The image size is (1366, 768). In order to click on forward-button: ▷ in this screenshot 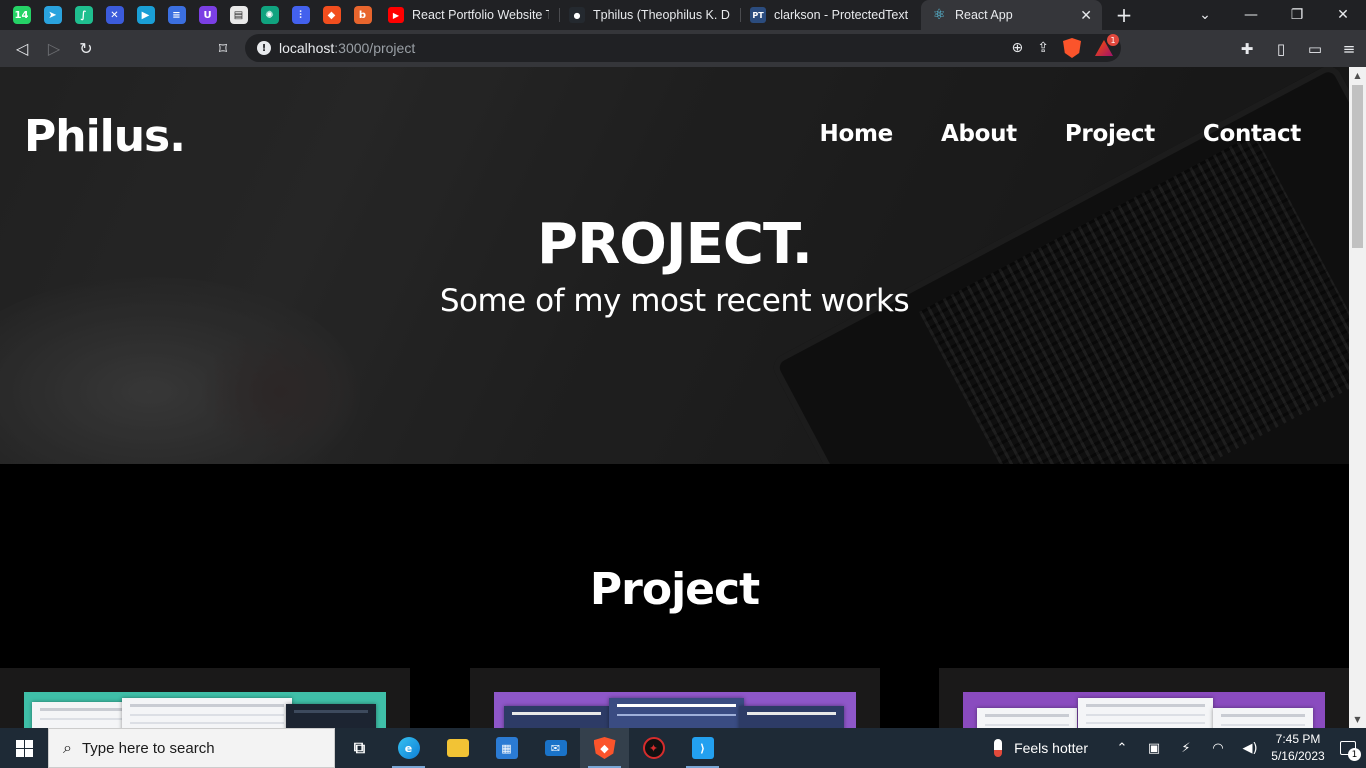, I will do `click(54, 49)`.